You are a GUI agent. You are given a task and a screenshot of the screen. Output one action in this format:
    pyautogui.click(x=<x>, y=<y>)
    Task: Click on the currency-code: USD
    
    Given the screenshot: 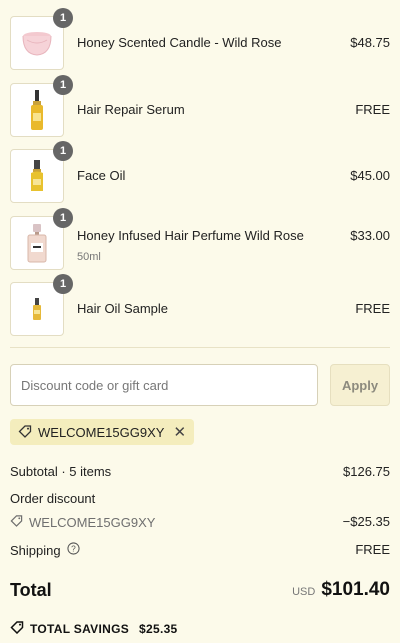 What is the action you would take?
    pyautogui.click(x=304, y=592)
    